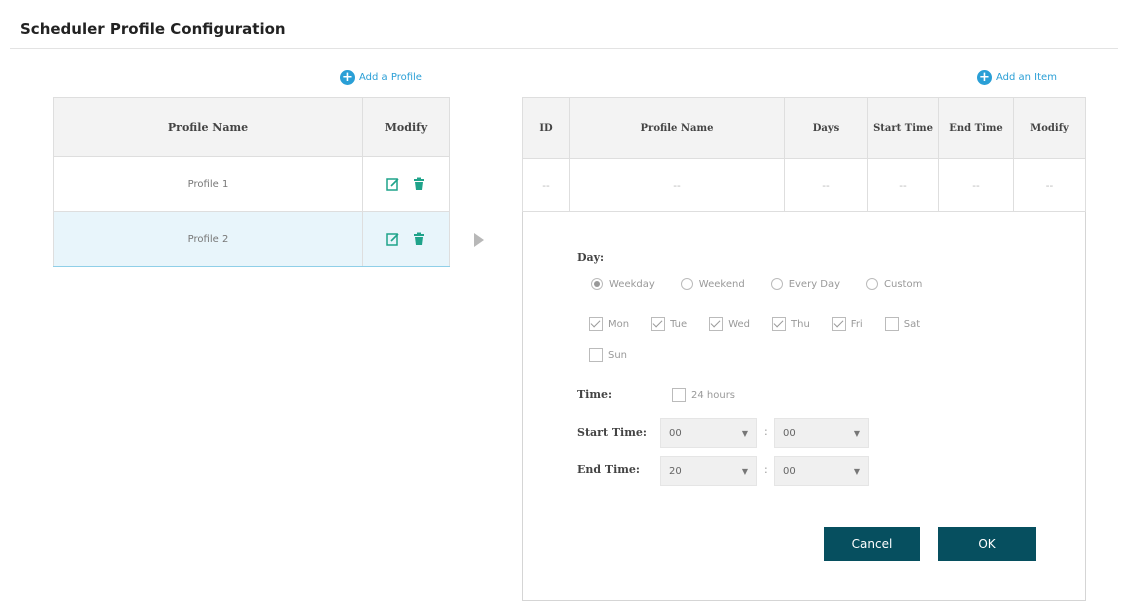  What do you see at coordinates (618, 355) in the screenshot?
I see `checkbox-label: Sun` at bounding box center [618, 355].